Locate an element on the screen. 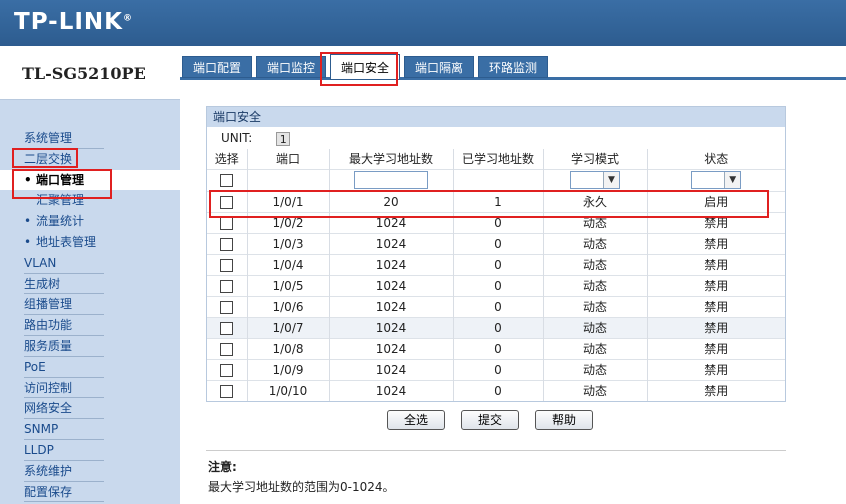 This screenshot has height=504, width=846. sidebar-item: 生成树 is located at coordinates (90, 284).